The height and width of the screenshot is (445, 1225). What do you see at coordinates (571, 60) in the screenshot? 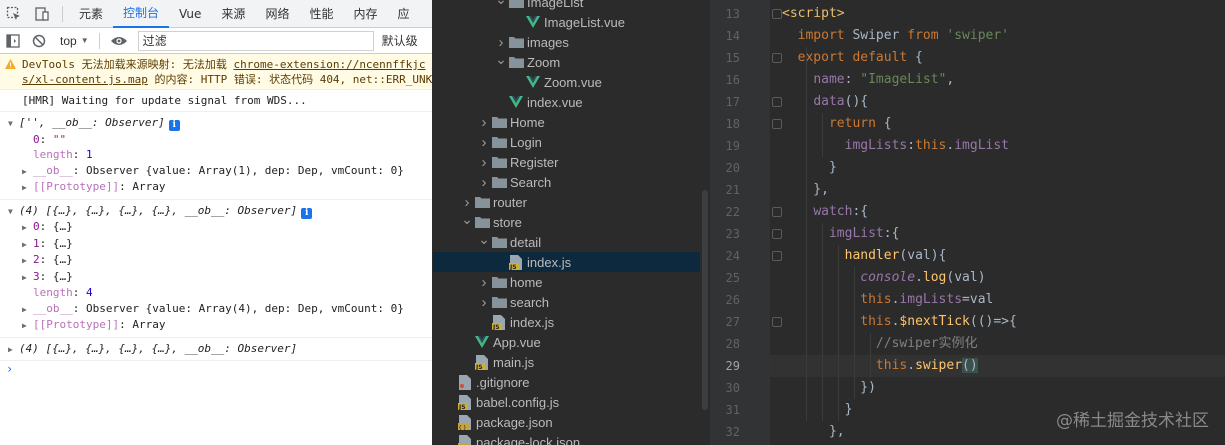
I see `tree-item-zoom: ⌄ Zoom` at bounding box center [571, 60].